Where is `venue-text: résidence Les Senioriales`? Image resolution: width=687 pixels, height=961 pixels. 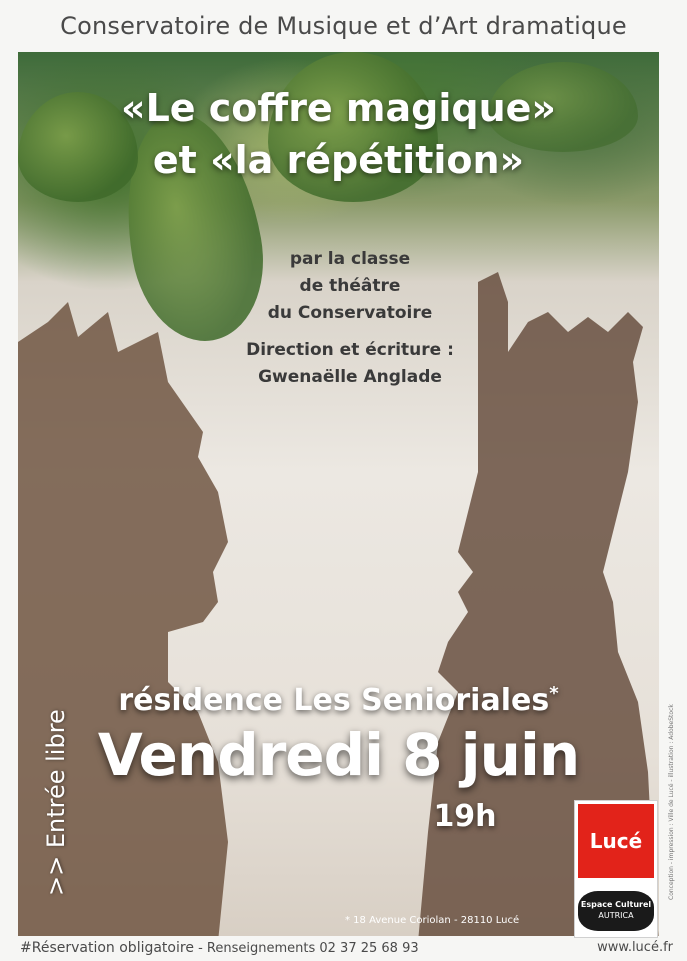 venue-text: résidence Les Senioriales is located at coordinates (334, 700).